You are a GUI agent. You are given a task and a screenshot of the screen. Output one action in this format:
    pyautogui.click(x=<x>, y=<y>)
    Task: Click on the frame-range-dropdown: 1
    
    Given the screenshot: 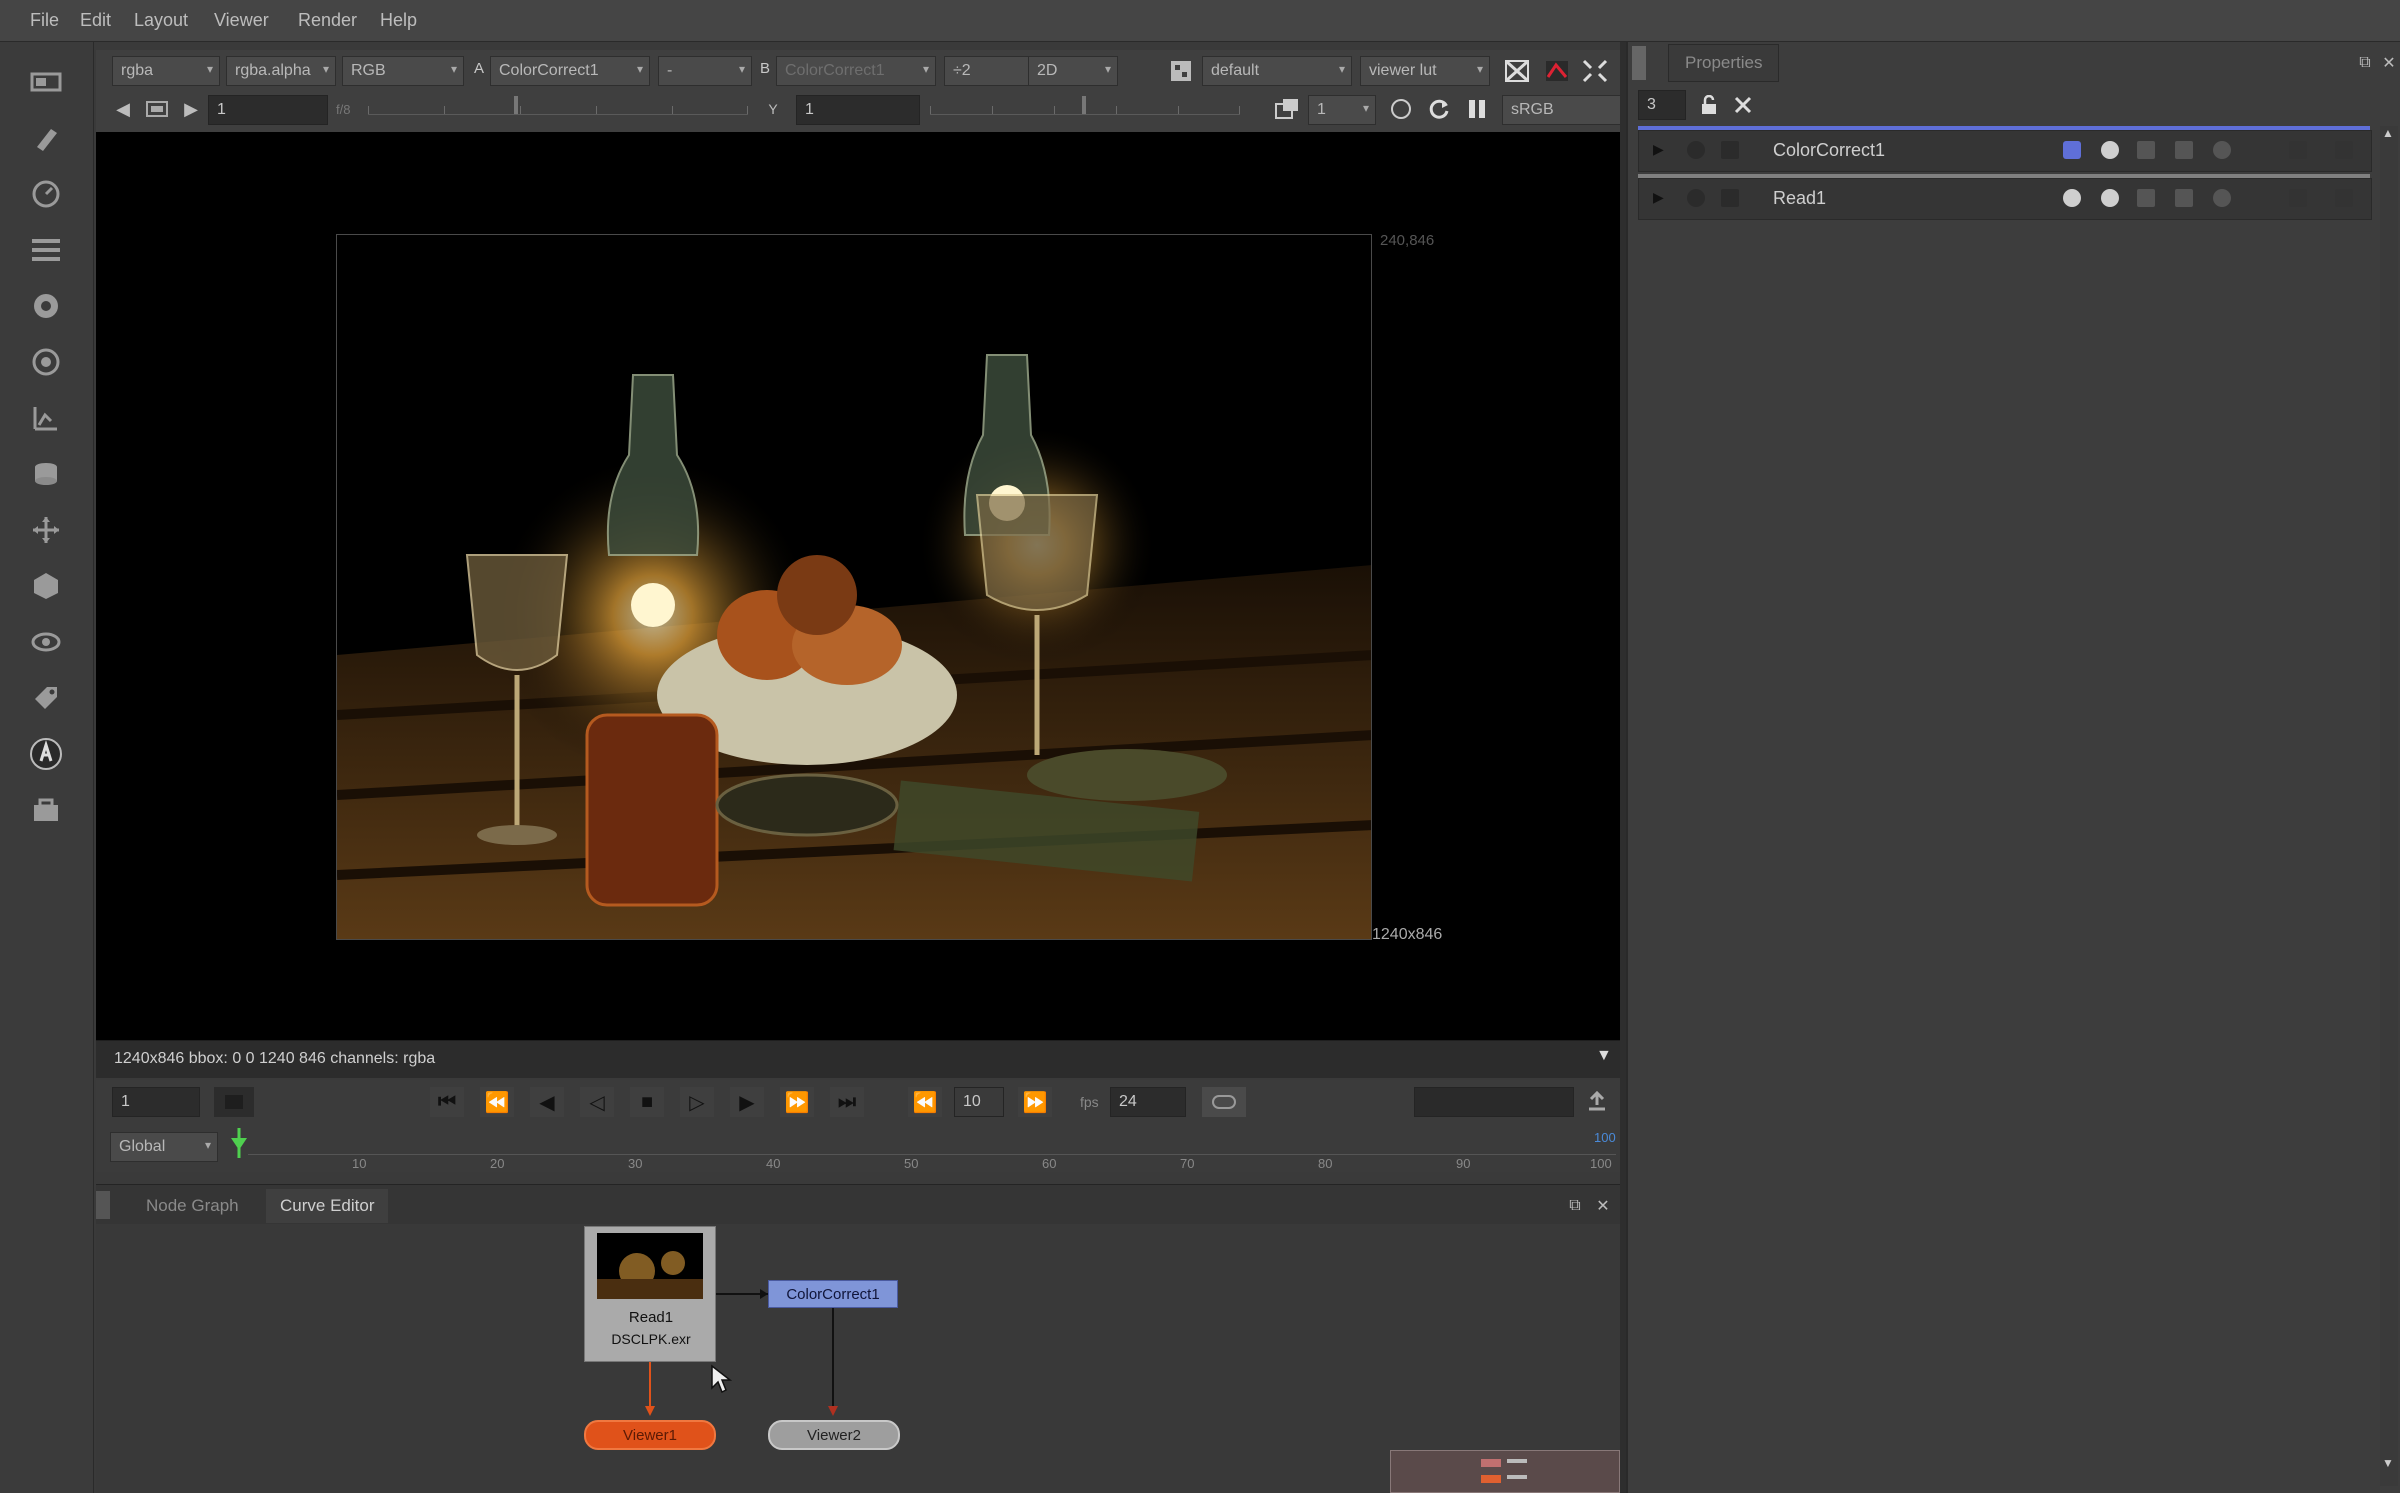 What is the action you would take?
    pyautogui.click(x=1342, y=110)
    